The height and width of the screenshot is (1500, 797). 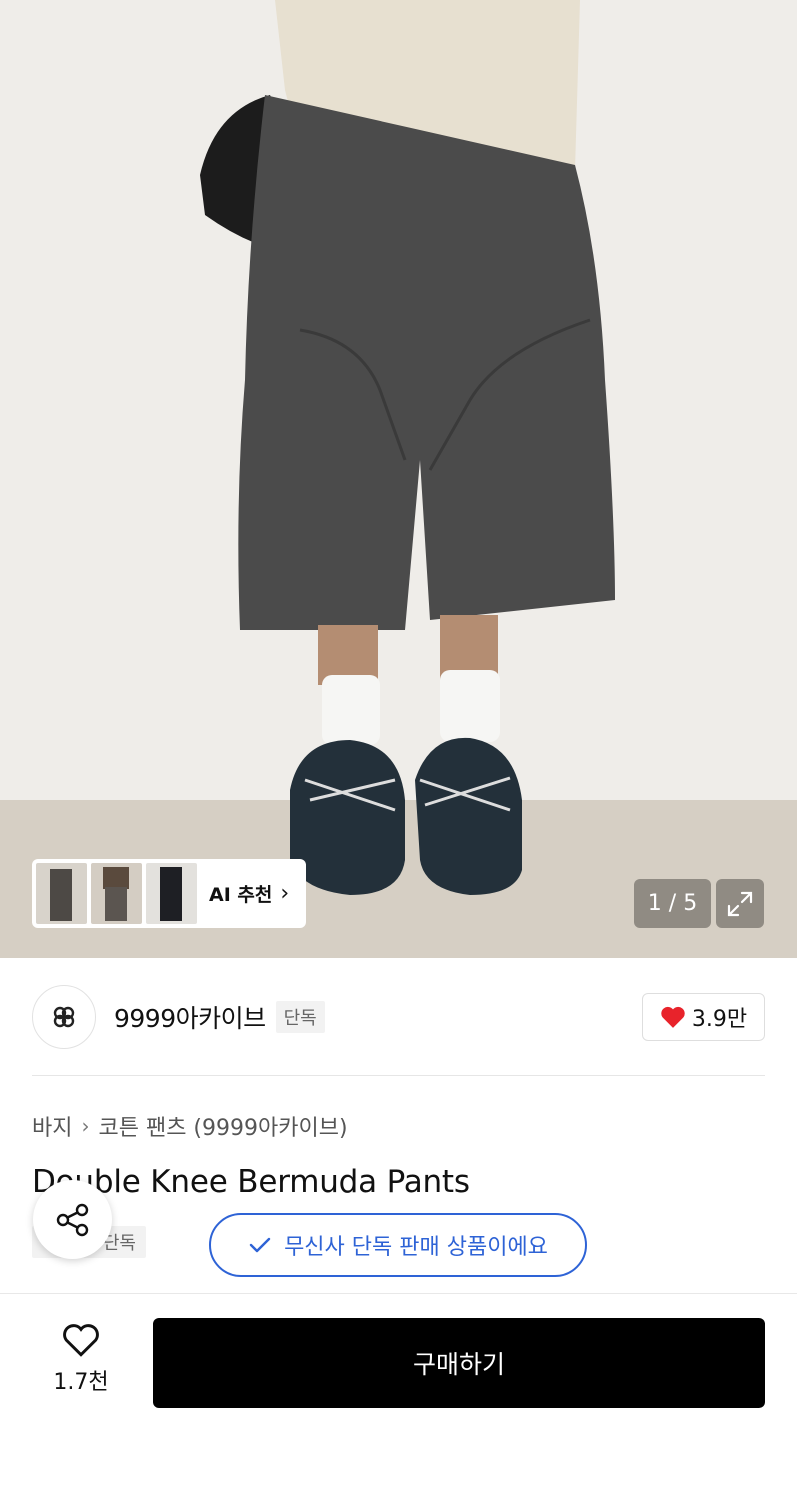 I want to click on breadcrumb: 바지 › 코튼 팬츠 (9999아카이브), so click(x=190, y=1126).